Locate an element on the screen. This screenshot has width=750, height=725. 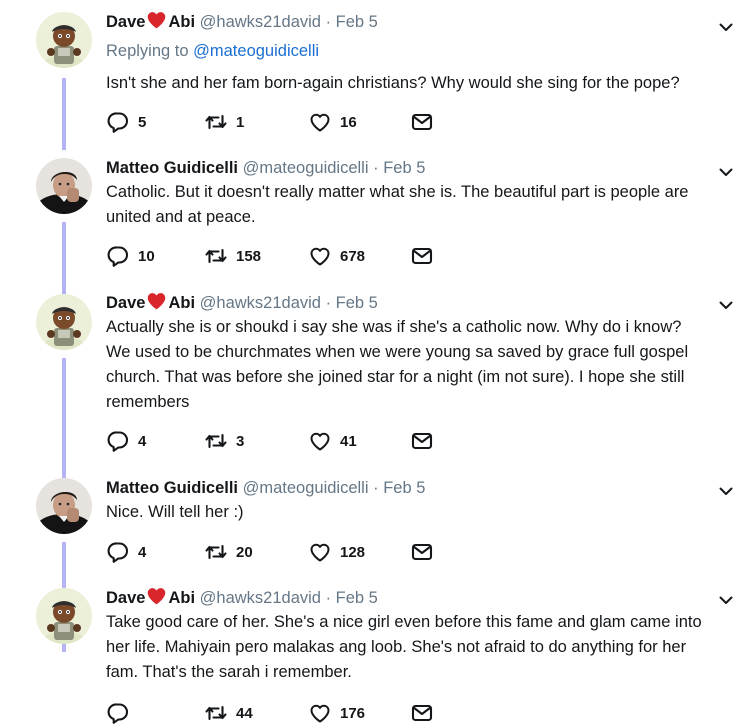
retweet-button: 1 is located at coordinates (224, 122).